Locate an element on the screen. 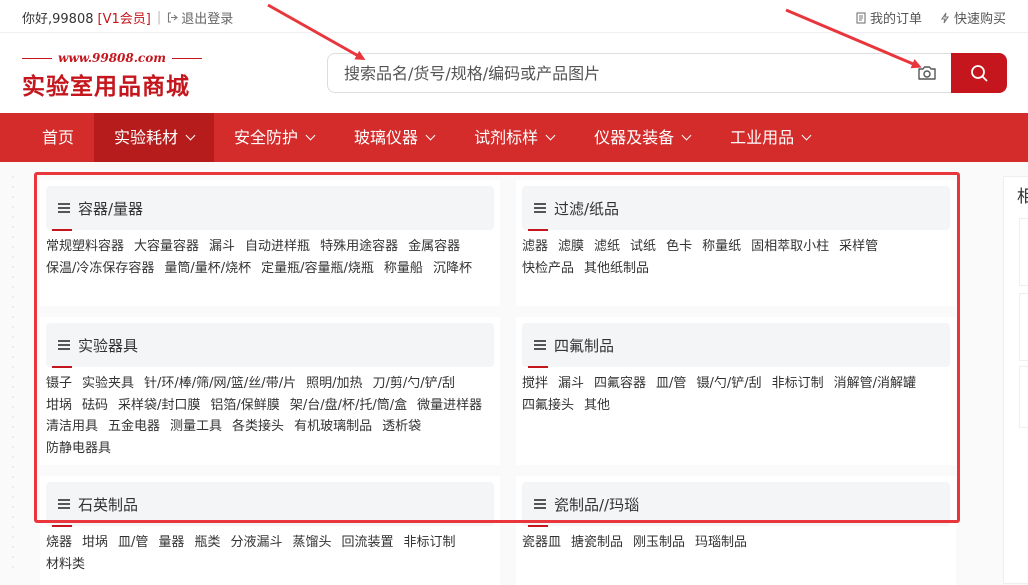  site-logo: www.99808.com 实验室用品商城 is located at coordinates (112, 76).